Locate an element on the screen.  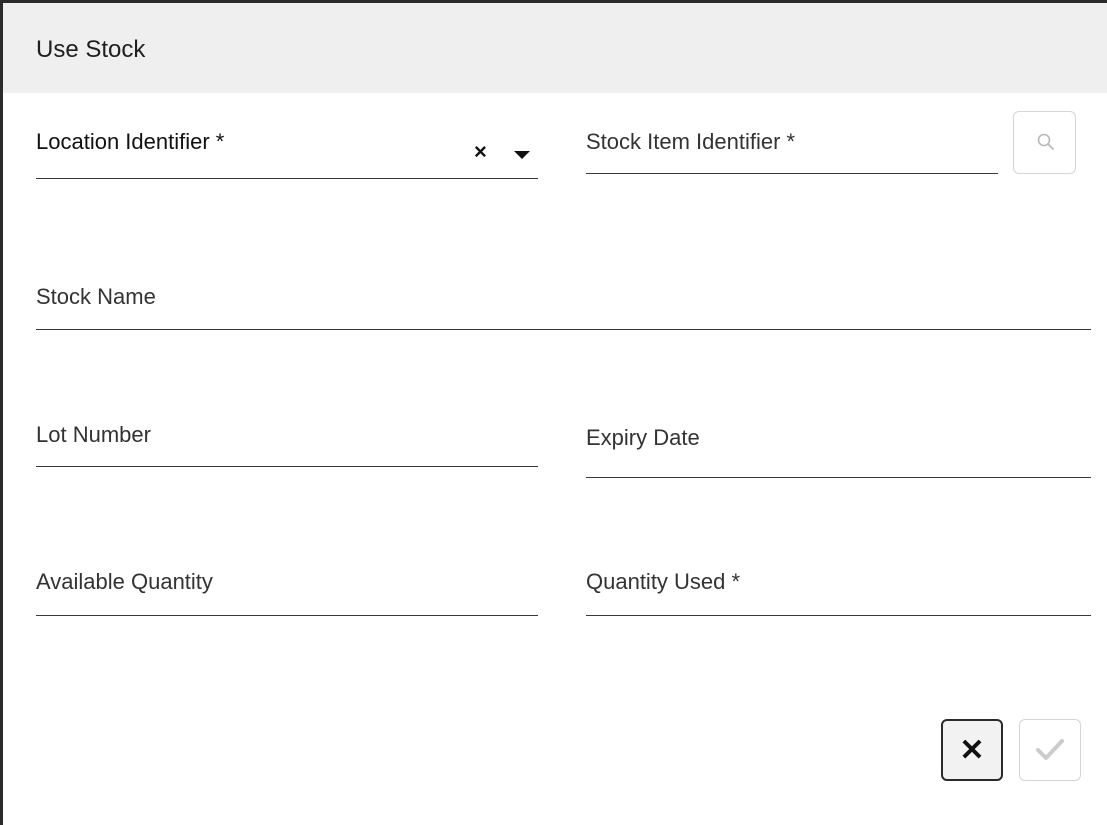
dialog-title-bar: Use Stock is located at coordinates (555, 48).